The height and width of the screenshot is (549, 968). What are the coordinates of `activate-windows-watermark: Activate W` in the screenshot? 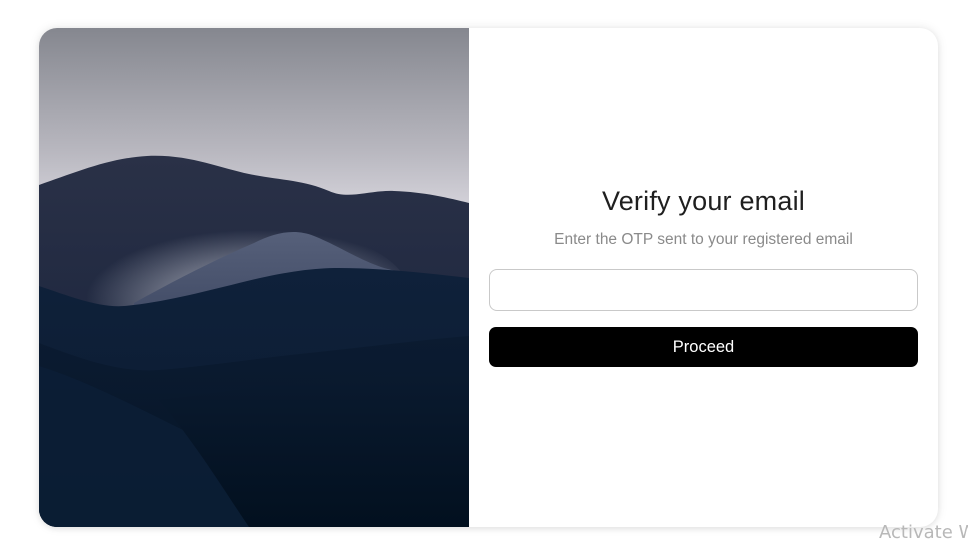 It's located at (923, 532).